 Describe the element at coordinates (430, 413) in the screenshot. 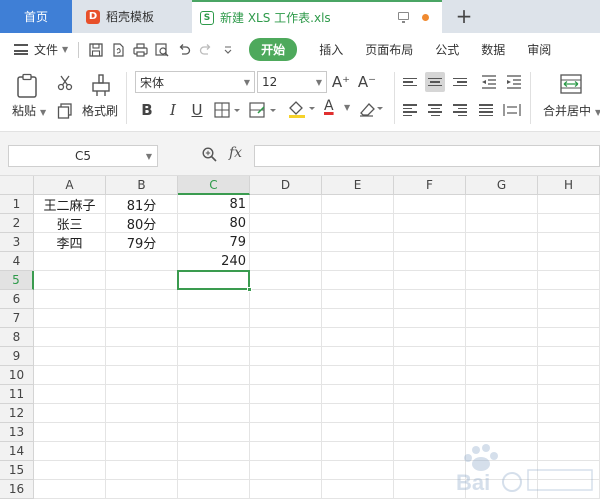

I see `cell-f12` at that location.